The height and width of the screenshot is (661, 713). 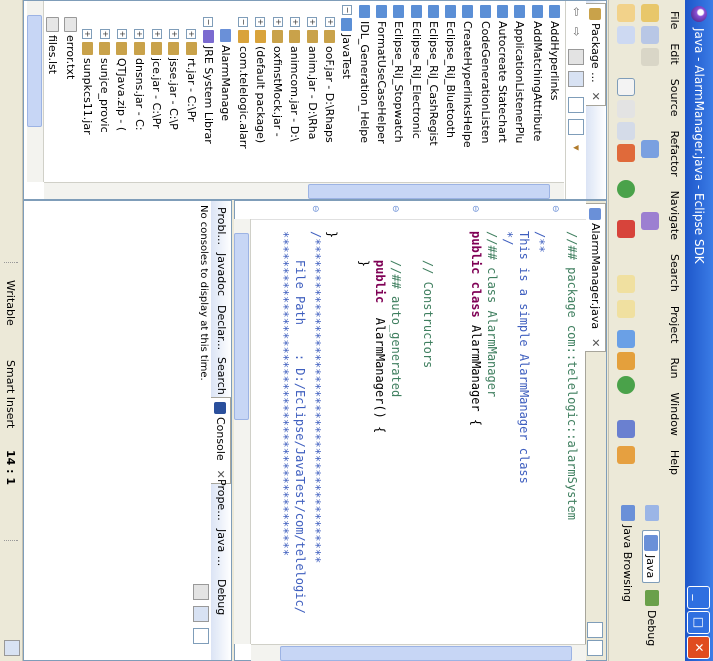 What do you see at coordinates (433, 75) in the screenshot?
I see `tree-item: Eclipse_RiJ_CashRegist` at bounding box center [433, 75].